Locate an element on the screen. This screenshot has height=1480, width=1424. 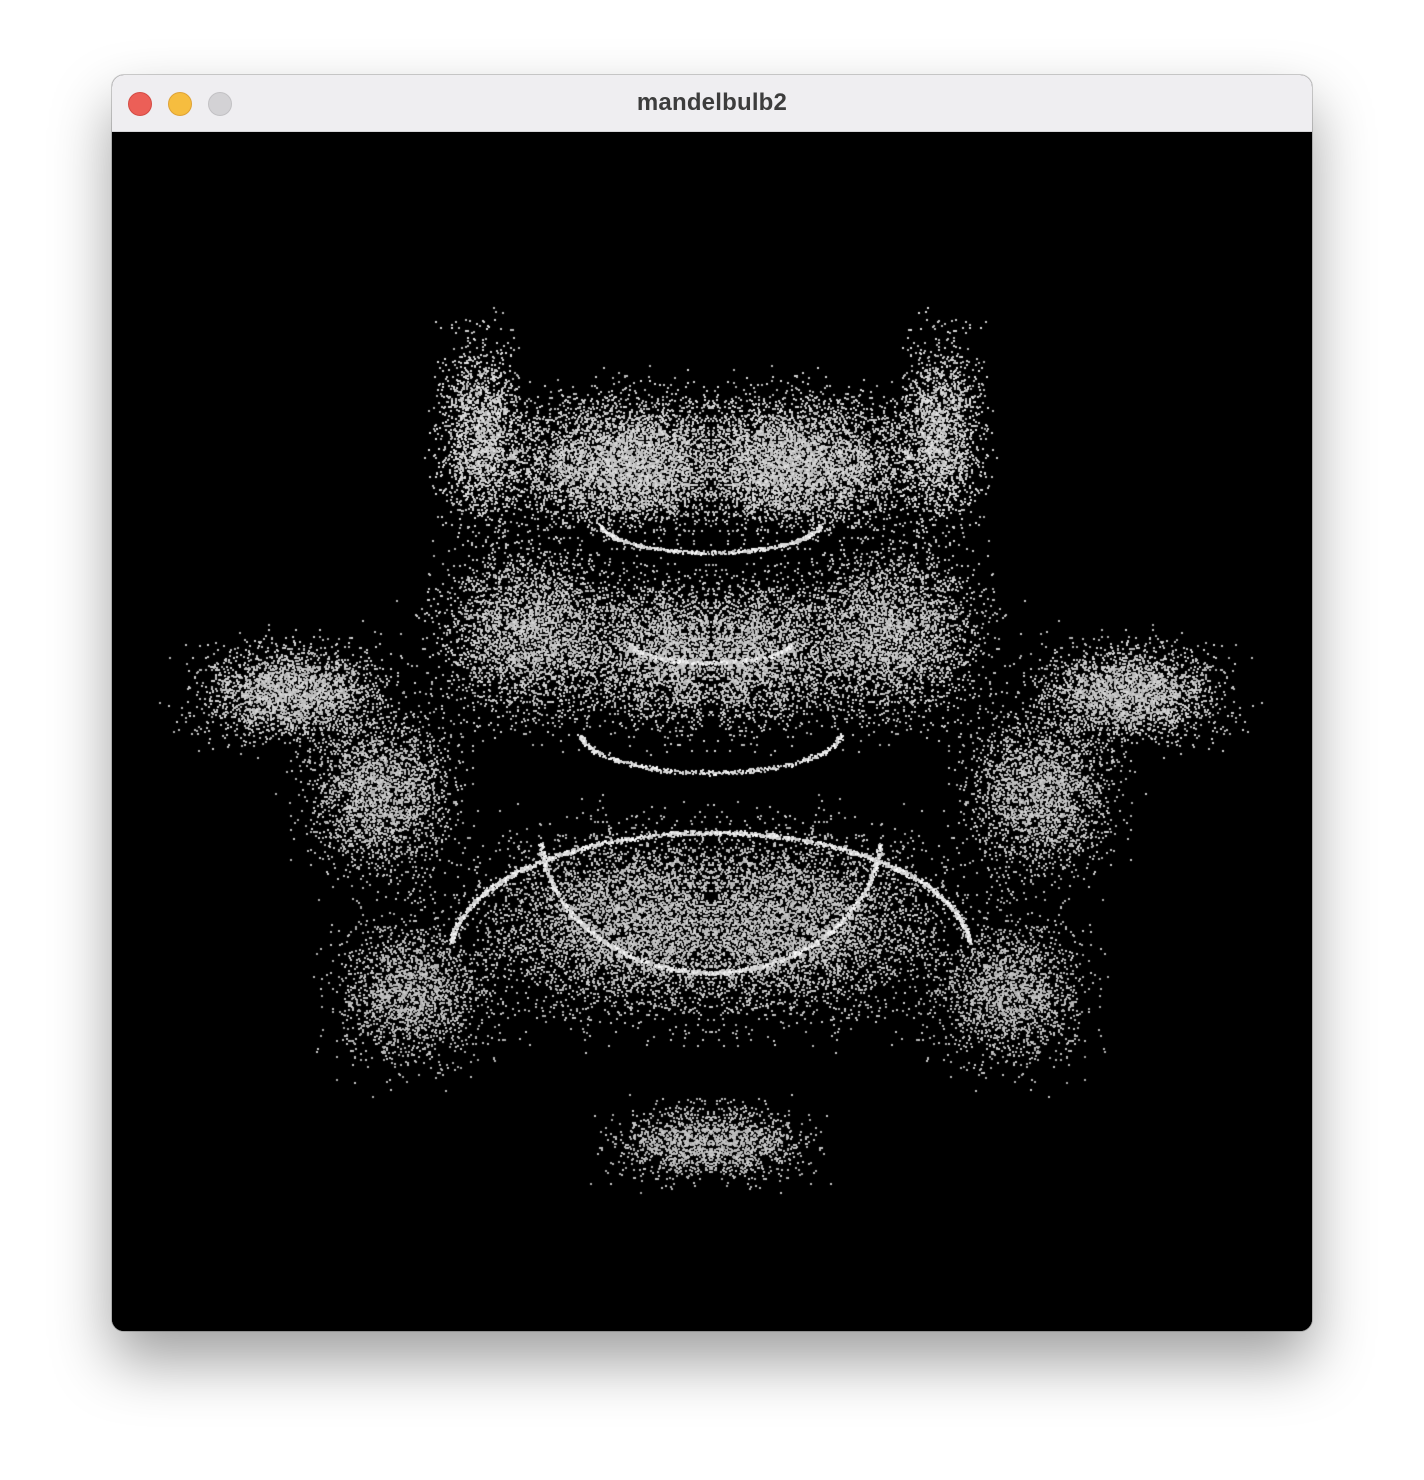
title-bar: mandelbulb2 is located at coordinates (712, 103).